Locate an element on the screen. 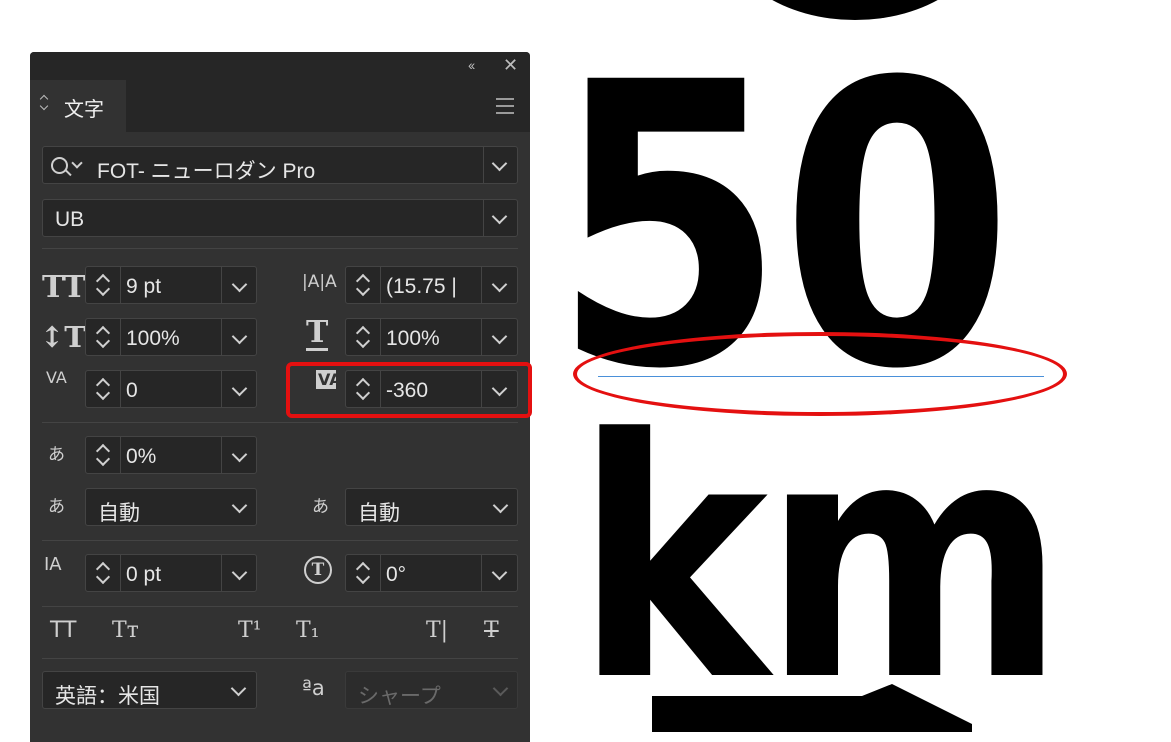  antialias-dropdown: シャープ is located at coordinates (431, 690).